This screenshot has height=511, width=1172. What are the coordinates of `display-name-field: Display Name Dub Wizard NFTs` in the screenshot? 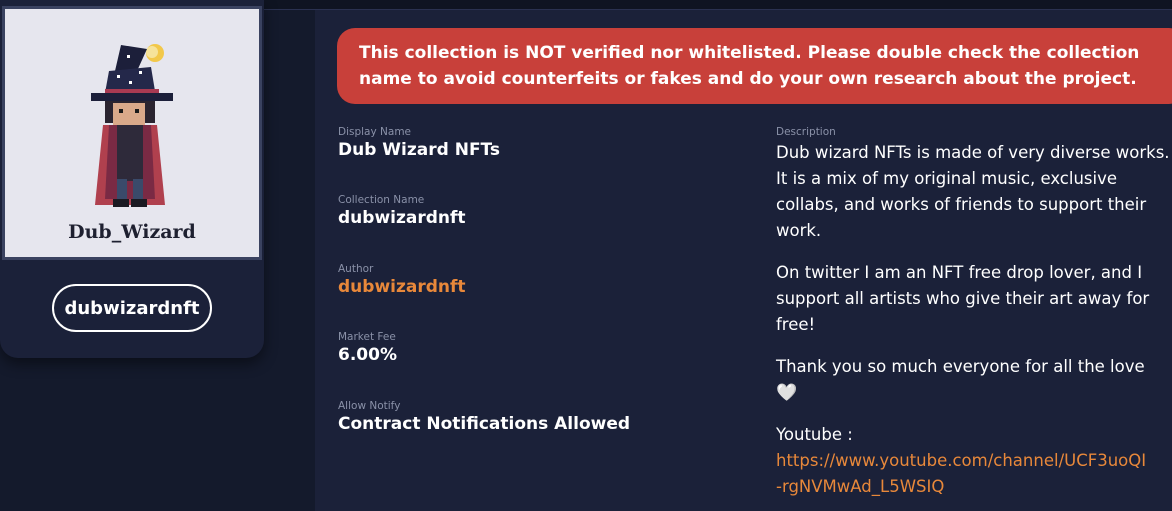 It's located at (419, 143).